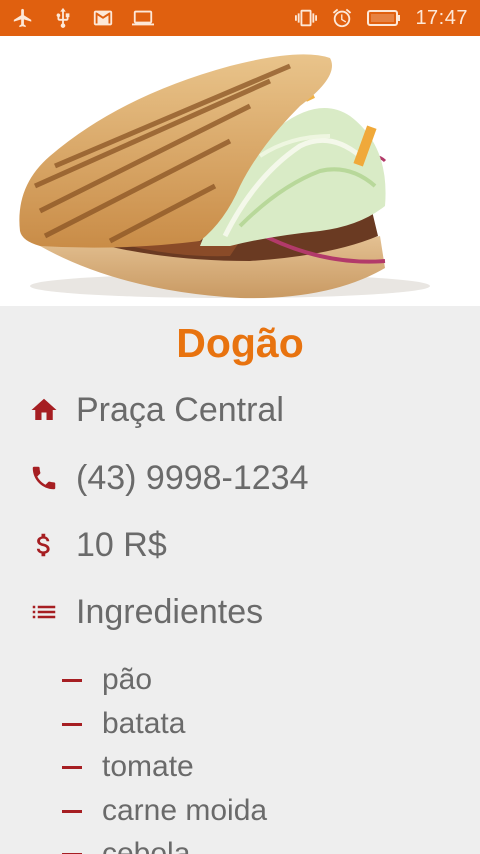 The height and width of the screenshot is (854, 480). Describe the element at coordinates (240, 844) in the screenshot. I see `list-item: cebola` at that location.